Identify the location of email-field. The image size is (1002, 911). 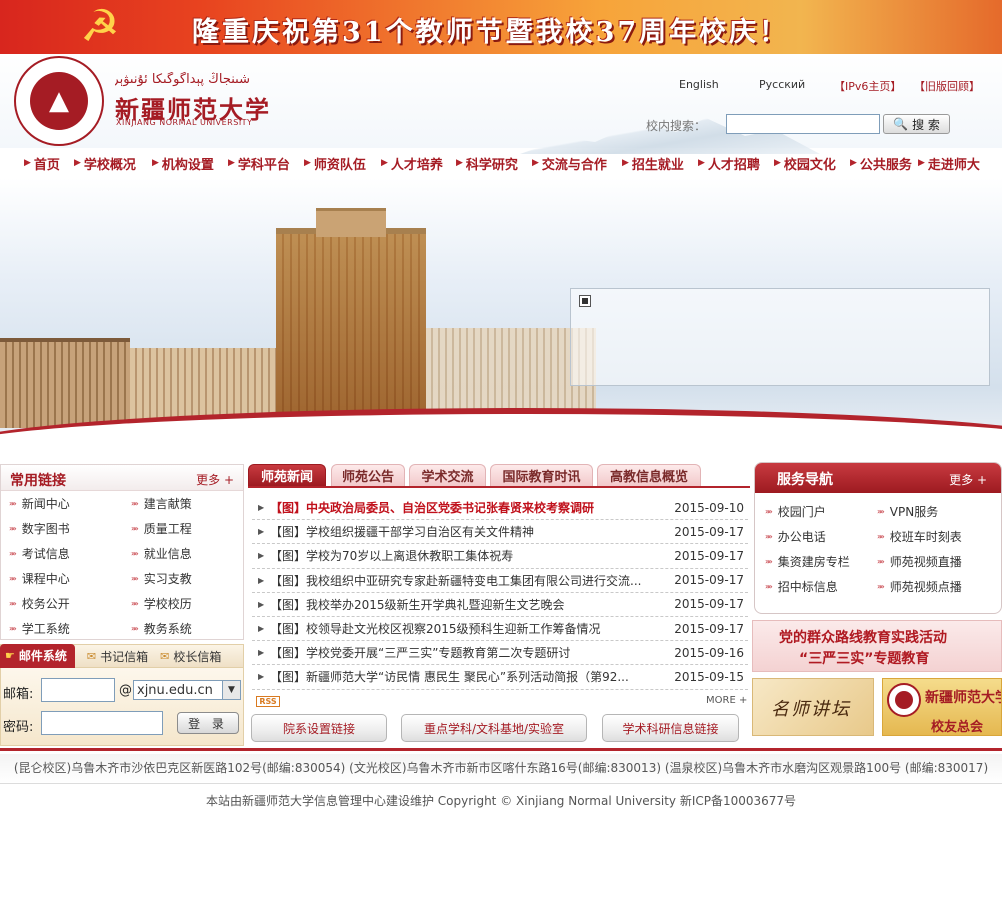
(78, 690).